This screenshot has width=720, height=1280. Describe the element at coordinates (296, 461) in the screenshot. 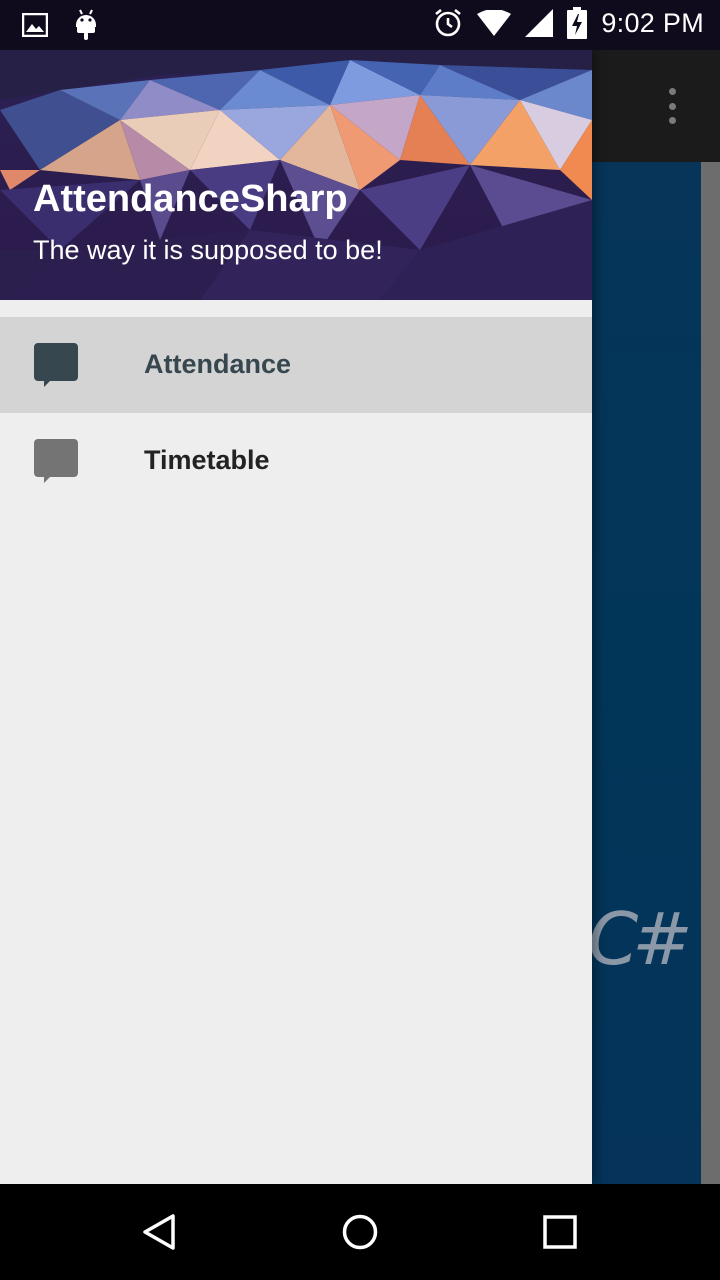

I see `menu-item-timetable: Timetable` at that location.